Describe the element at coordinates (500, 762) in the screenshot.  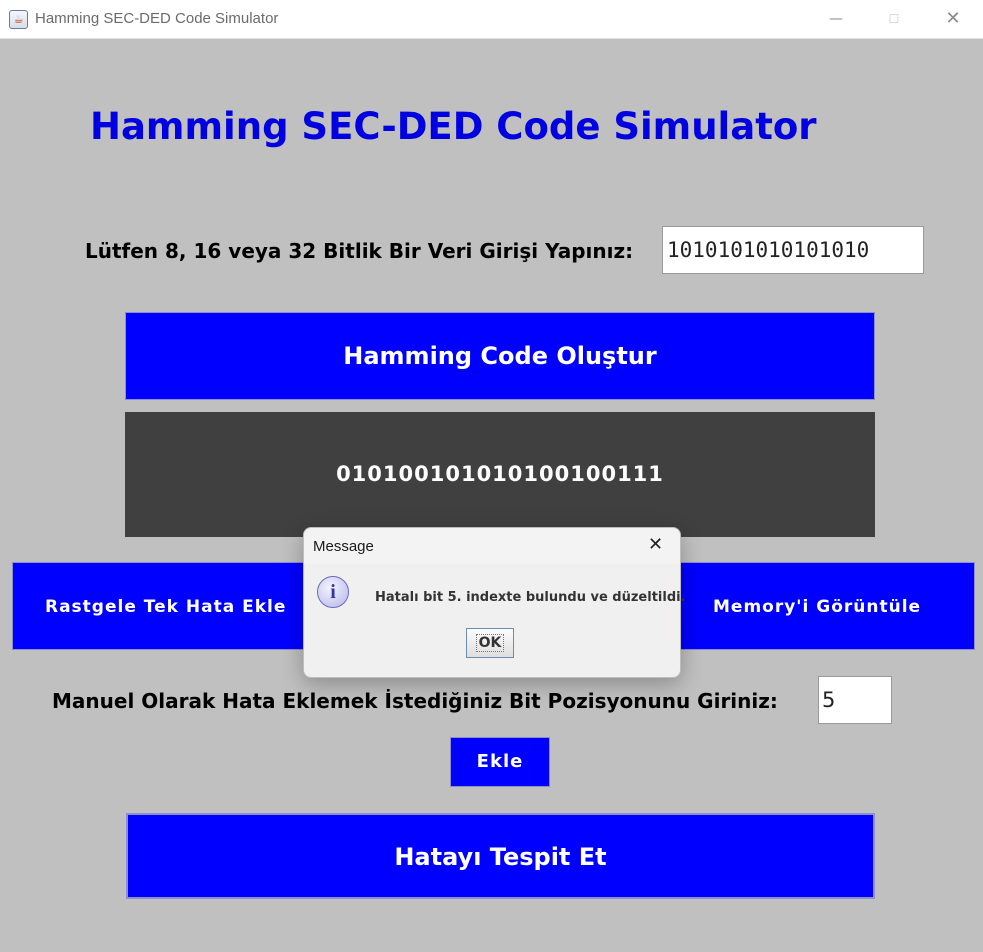
I see `add-error-button: Ekle` at that location.